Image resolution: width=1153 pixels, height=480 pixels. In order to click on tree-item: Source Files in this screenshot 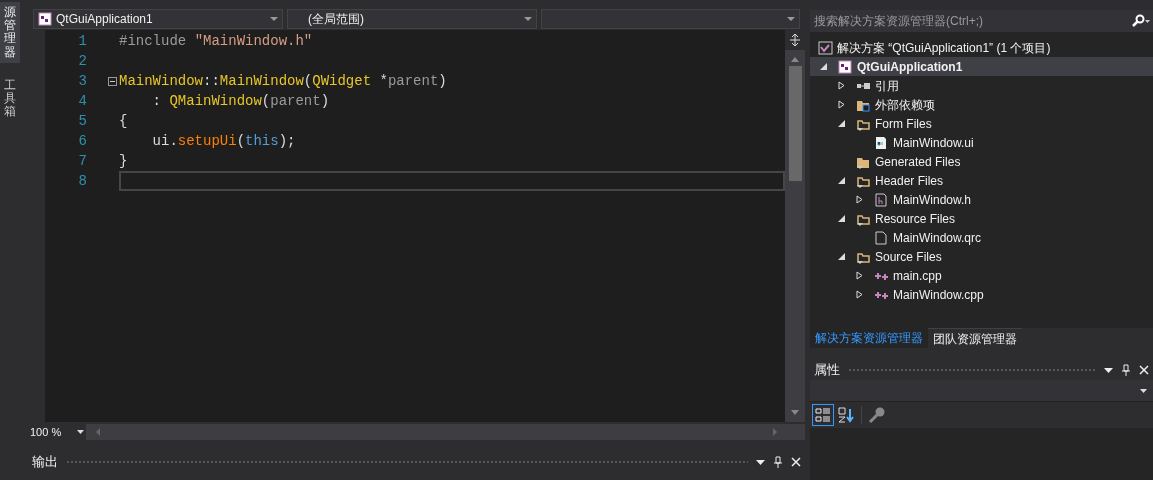, I will do `click(981, 256)`.